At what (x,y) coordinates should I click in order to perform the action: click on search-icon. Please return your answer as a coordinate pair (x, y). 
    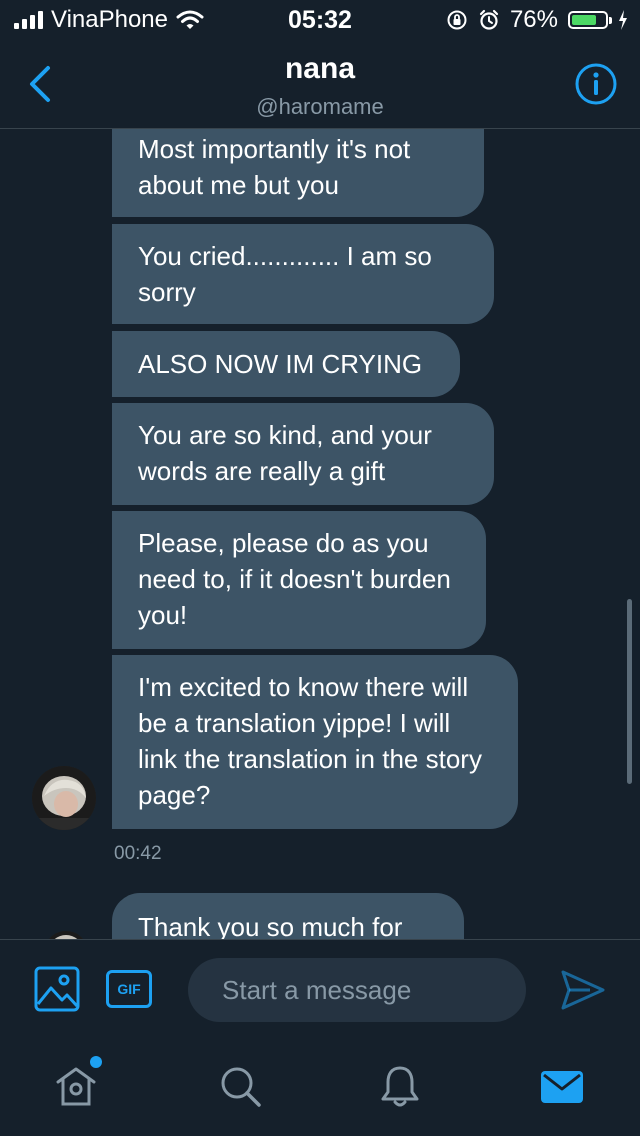
    Looking at the image, I should click on (240, 1086).